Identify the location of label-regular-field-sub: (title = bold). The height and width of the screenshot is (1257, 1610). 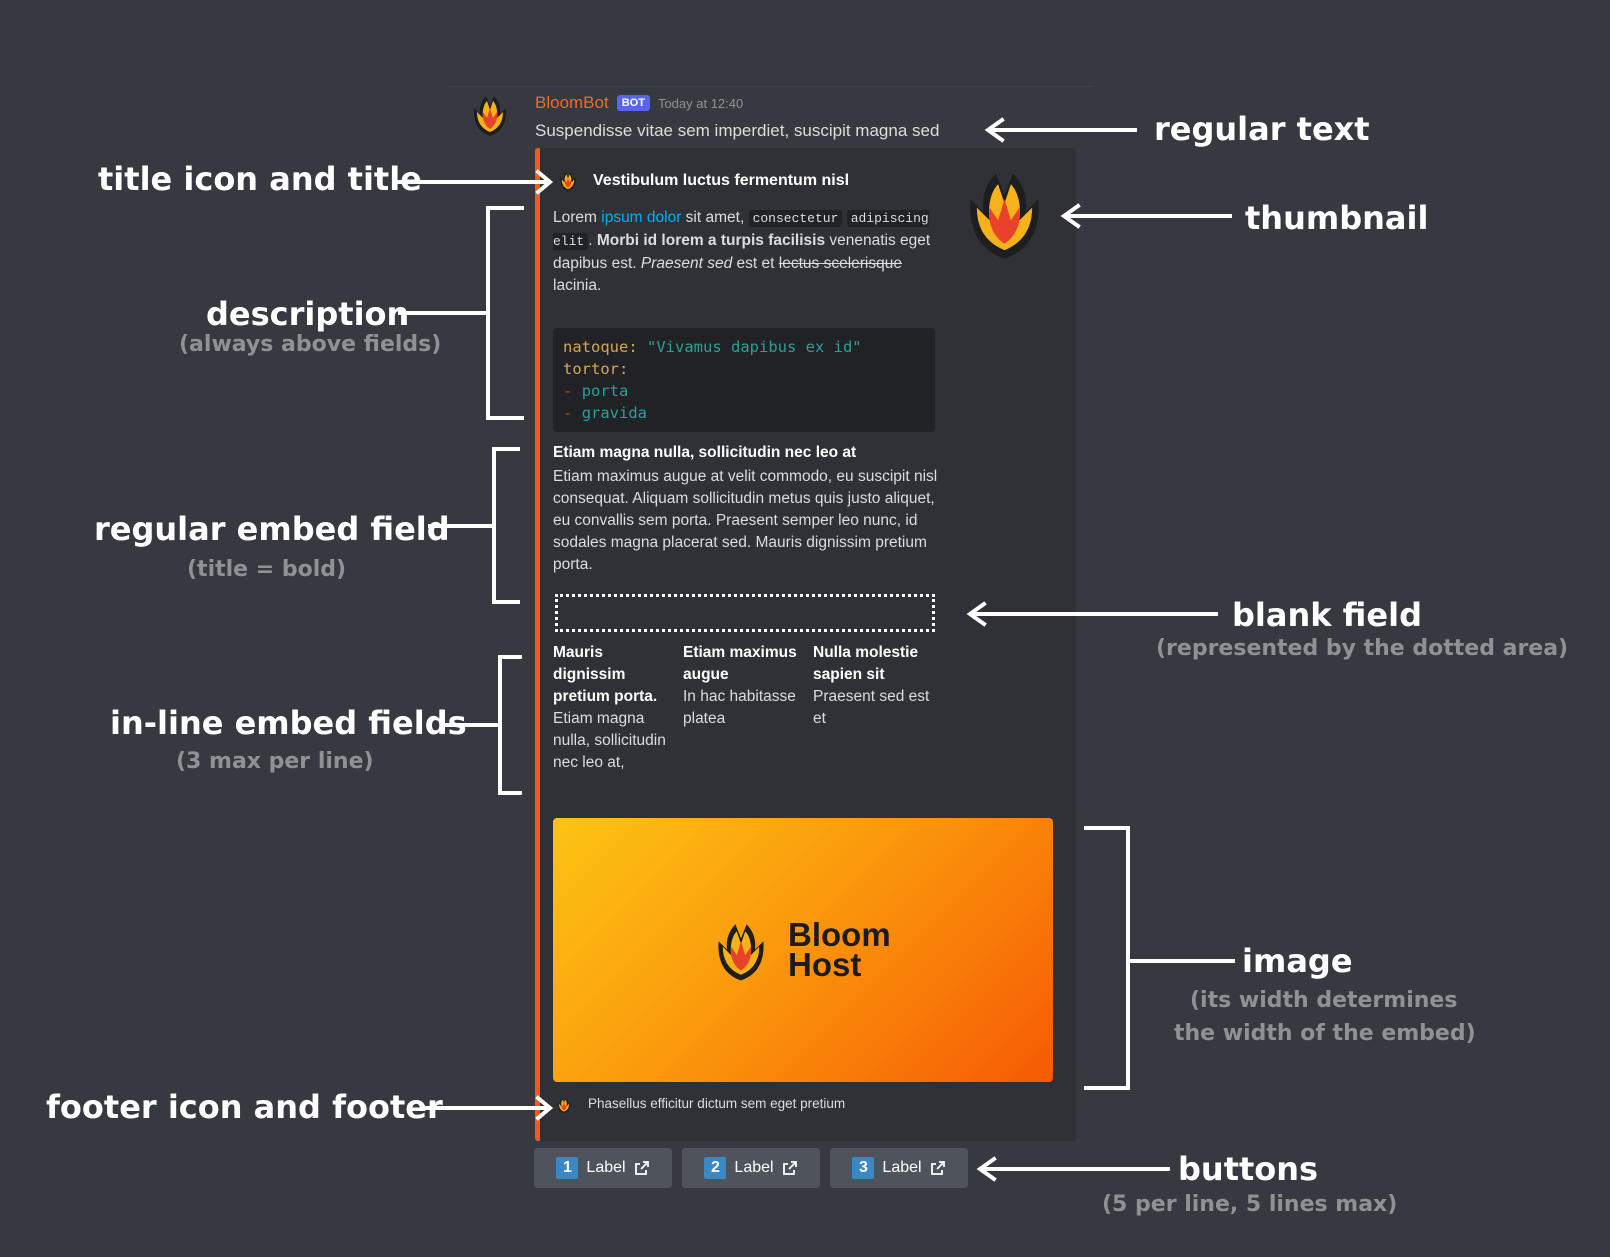
(267, 569).